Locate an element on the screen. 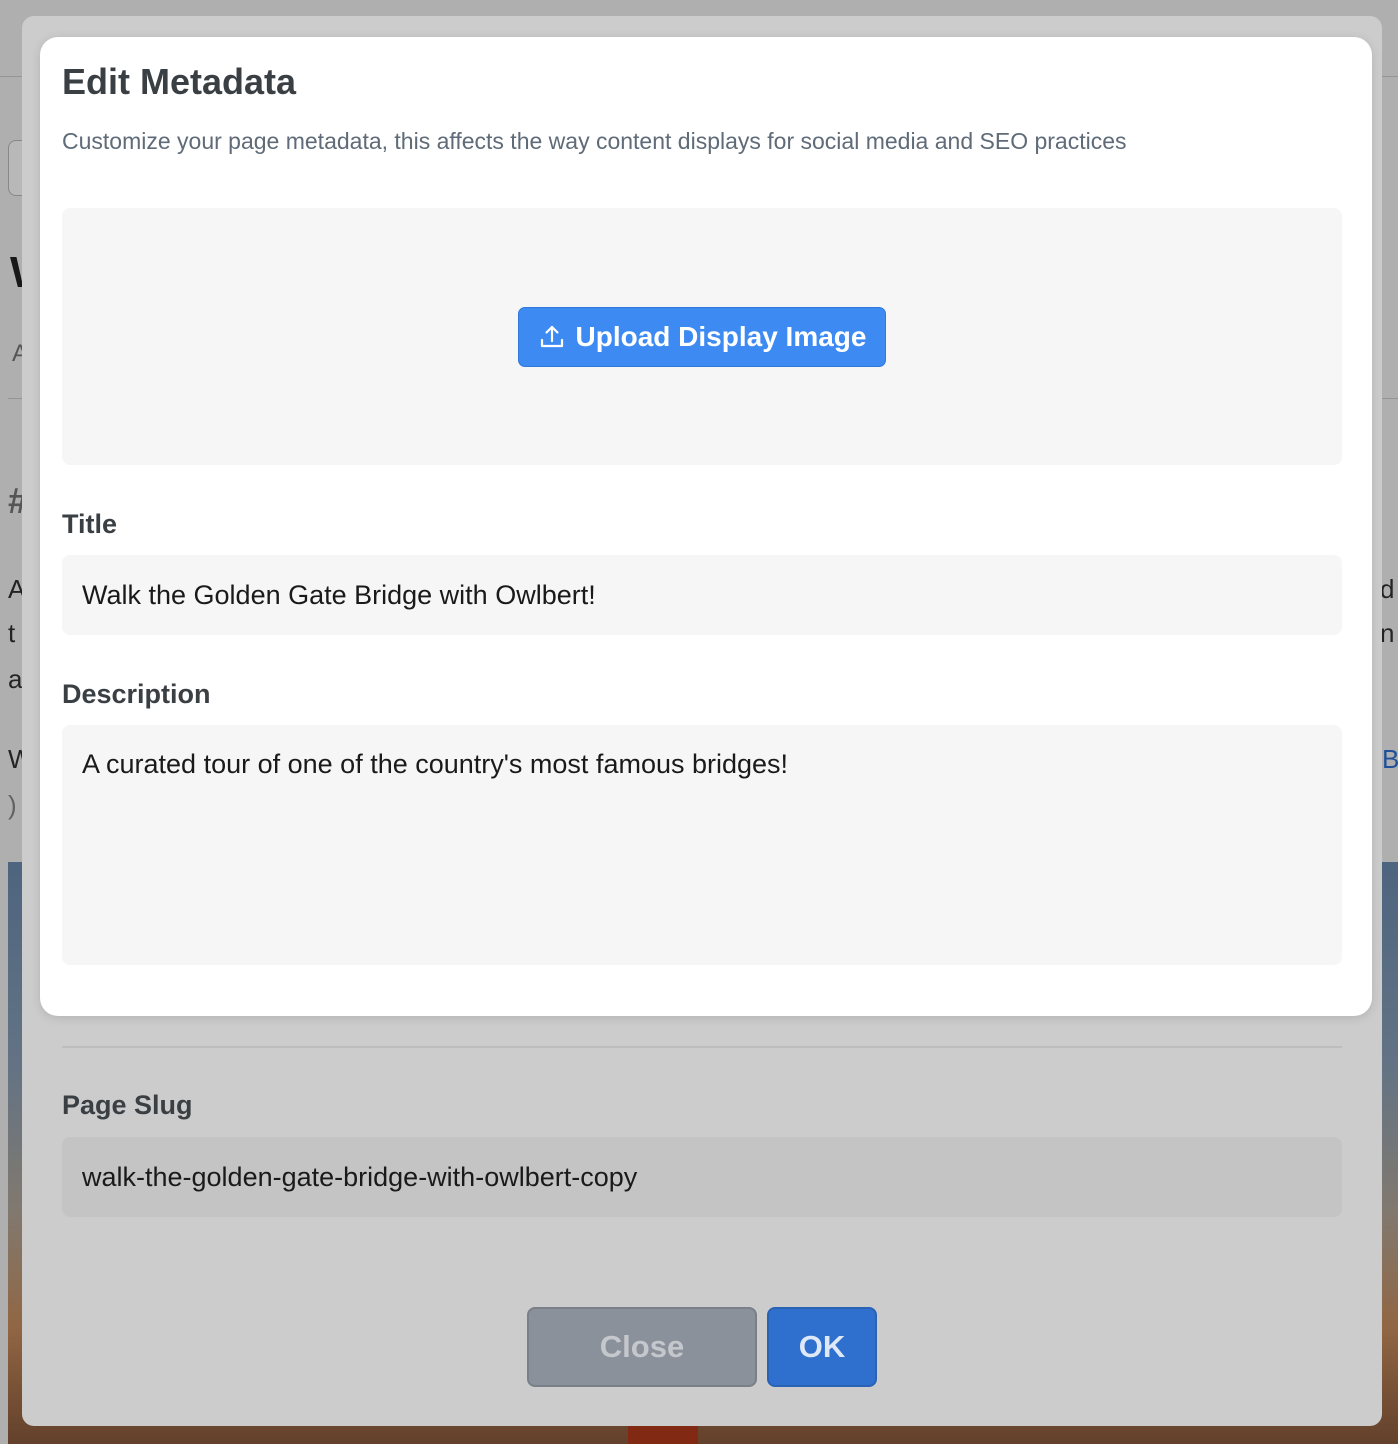 The image size is (1398, 1444). section-divider is located at coordinates (702, 1047).